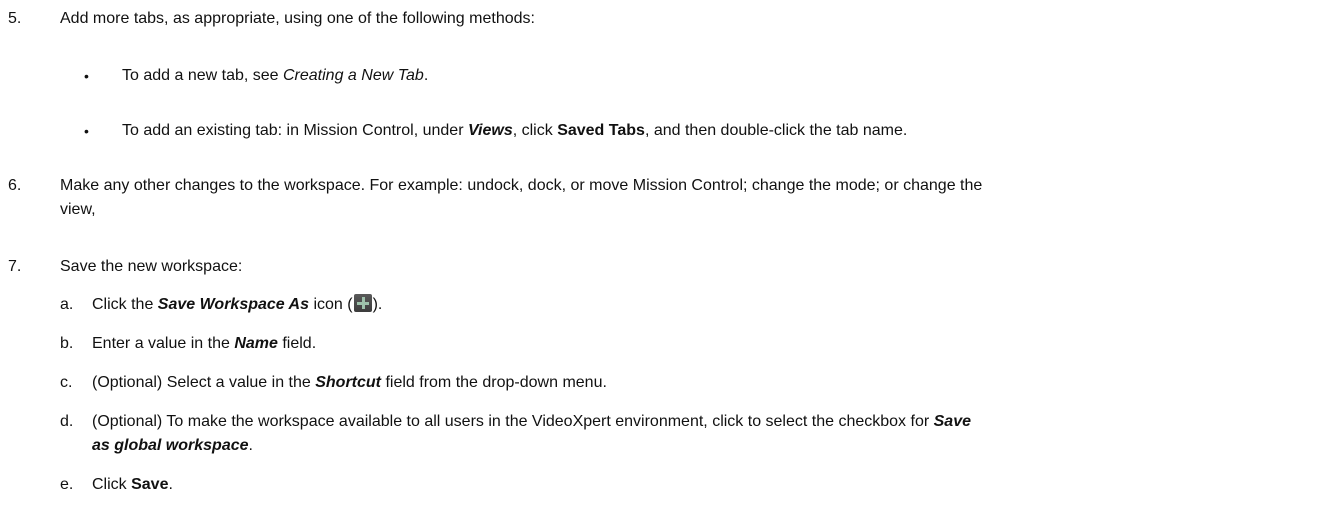  I want to click on global-workspace-term: as global workspace, so click(170, 445).